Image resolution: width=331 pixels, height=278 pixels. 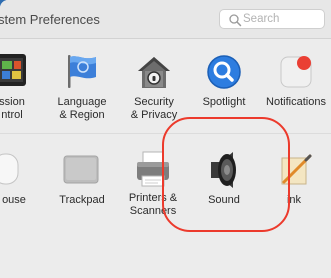 I want to click on mission-control-icon, so click(x=13, y=70).